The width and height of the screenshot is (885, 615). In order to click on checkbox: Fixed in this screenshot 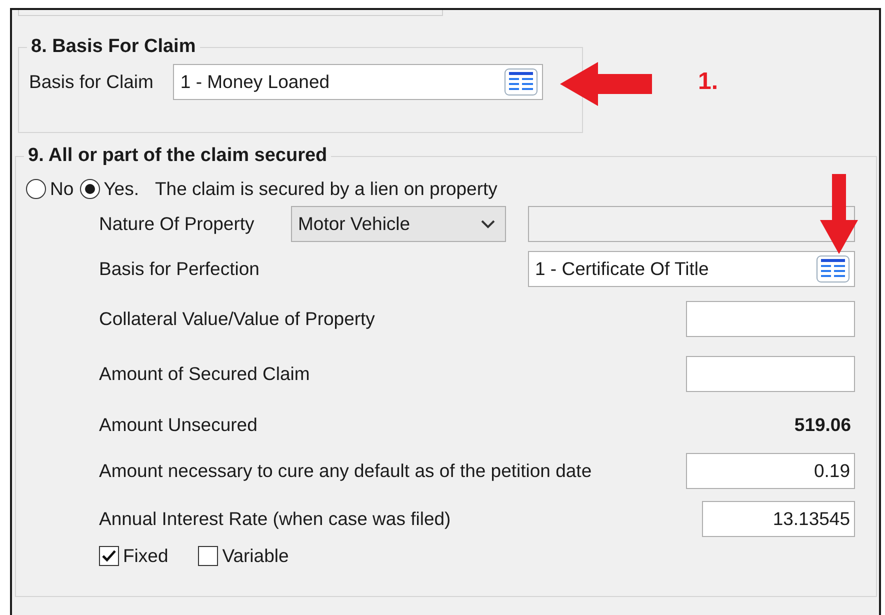, I will do `click(133, 556)`.